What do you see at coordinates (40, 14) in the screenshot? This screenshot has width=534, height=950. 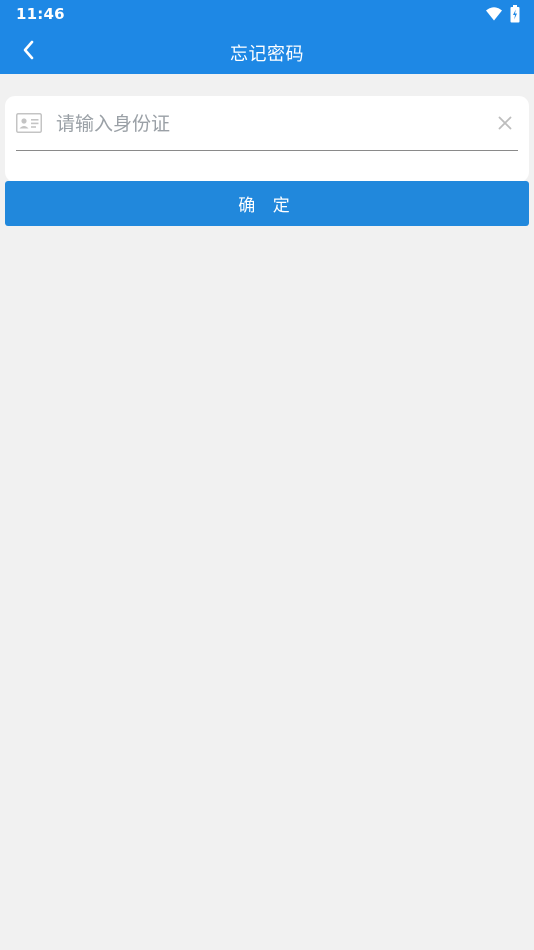 I see `status-time: 11:46` at bounding box center [40, 14].